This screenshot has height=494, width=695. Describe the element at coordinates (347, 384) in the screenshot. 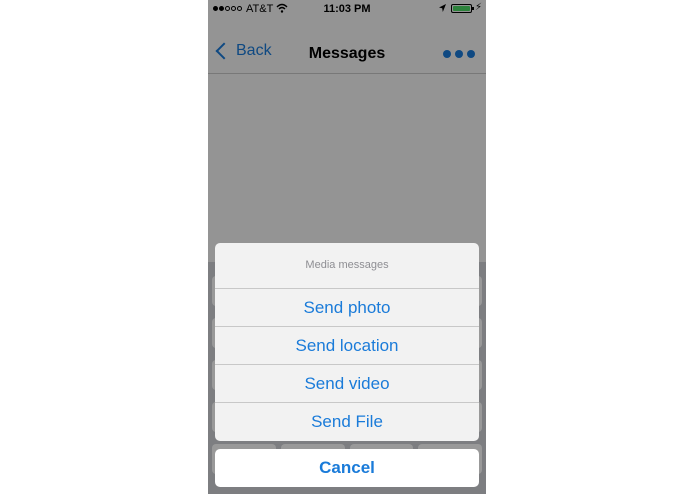

I see `send-video-button: Send video` at that location.